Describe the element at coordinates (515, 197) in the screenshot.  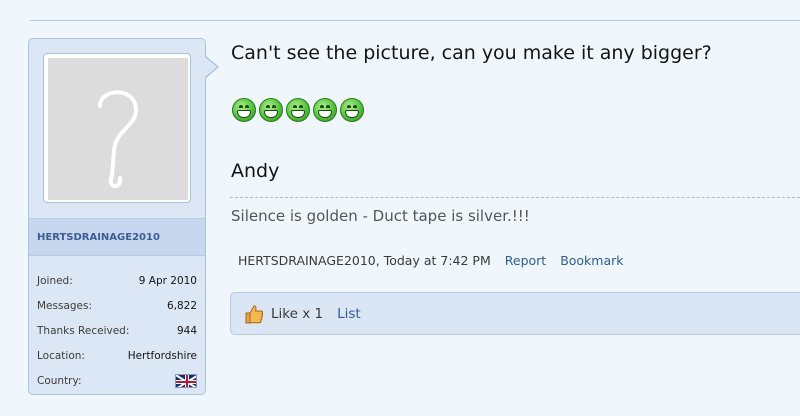
I see `signature-divider` at that location.